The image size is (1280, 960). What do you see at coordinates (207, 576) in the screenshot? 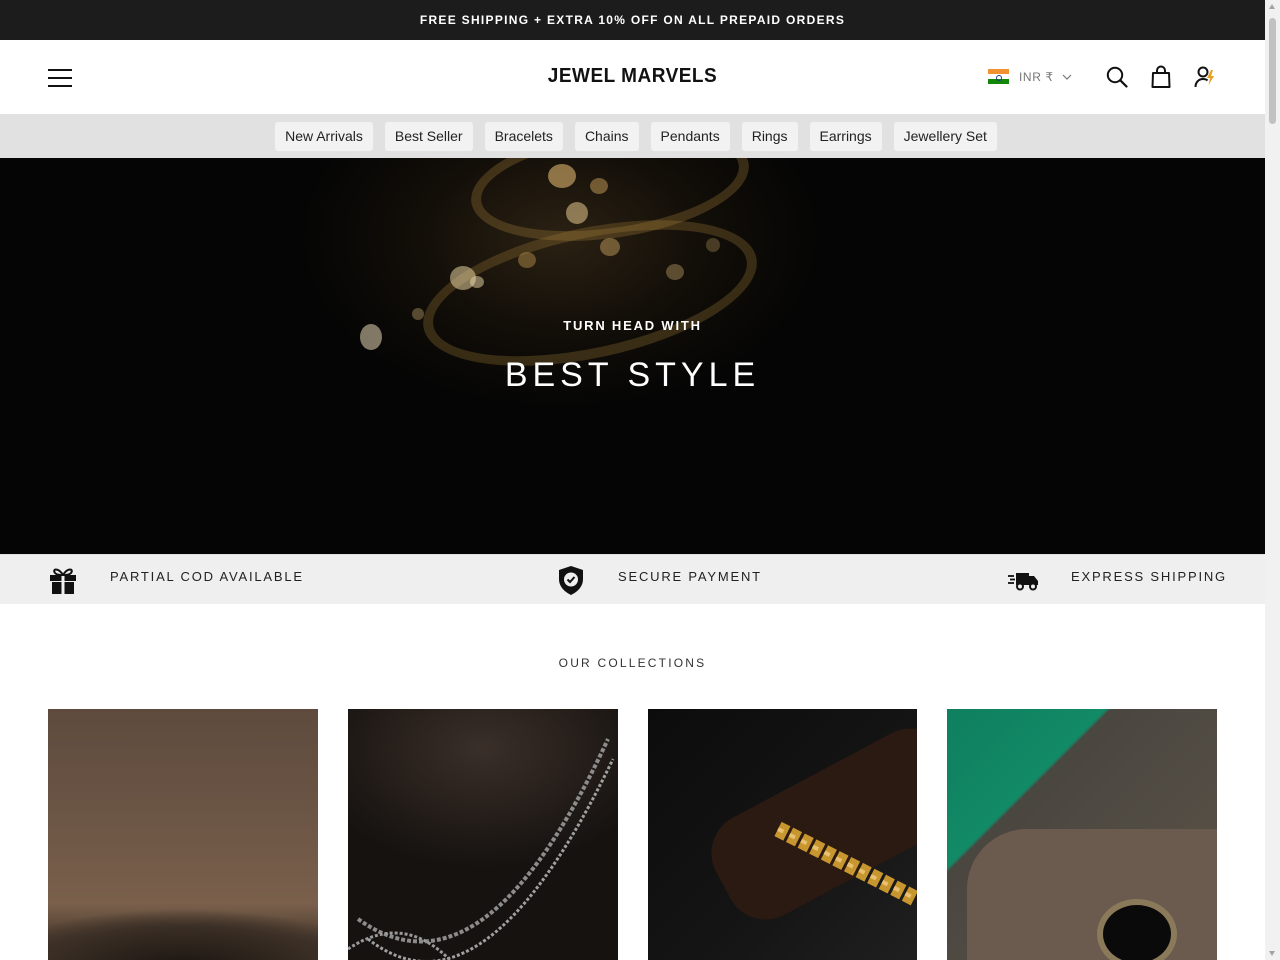
I see `feature-label: PARTIAL COD AVAILABLE` at bounding box center [207, 576].